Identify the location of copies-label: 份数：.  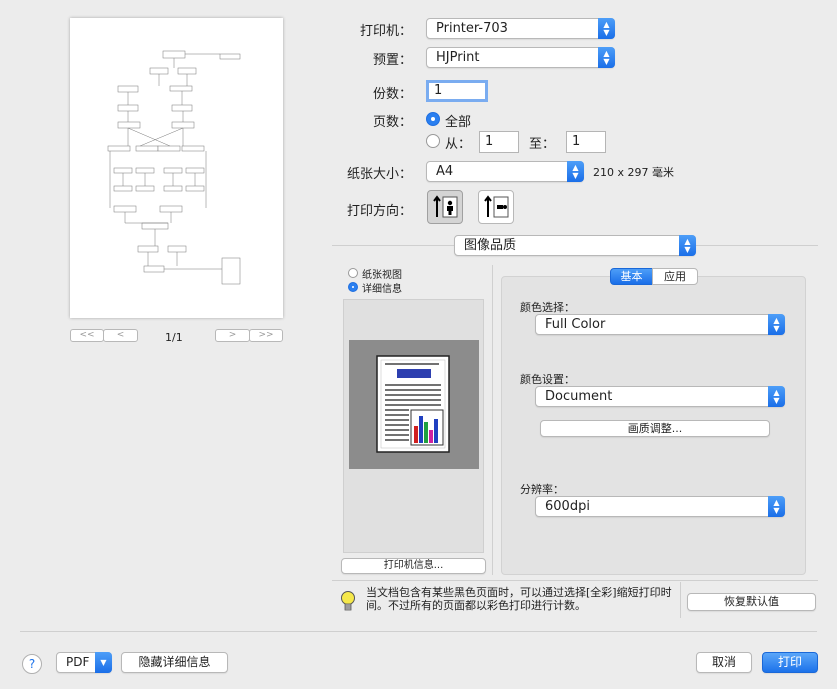
(392, 94).